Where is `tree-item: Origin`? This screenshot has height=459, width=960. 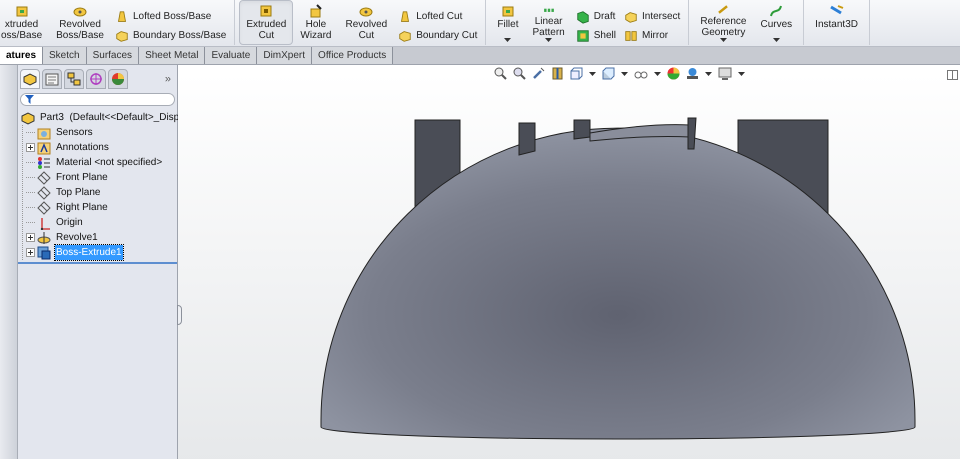
tree-item: Origin is located at coordinates (69, 222).